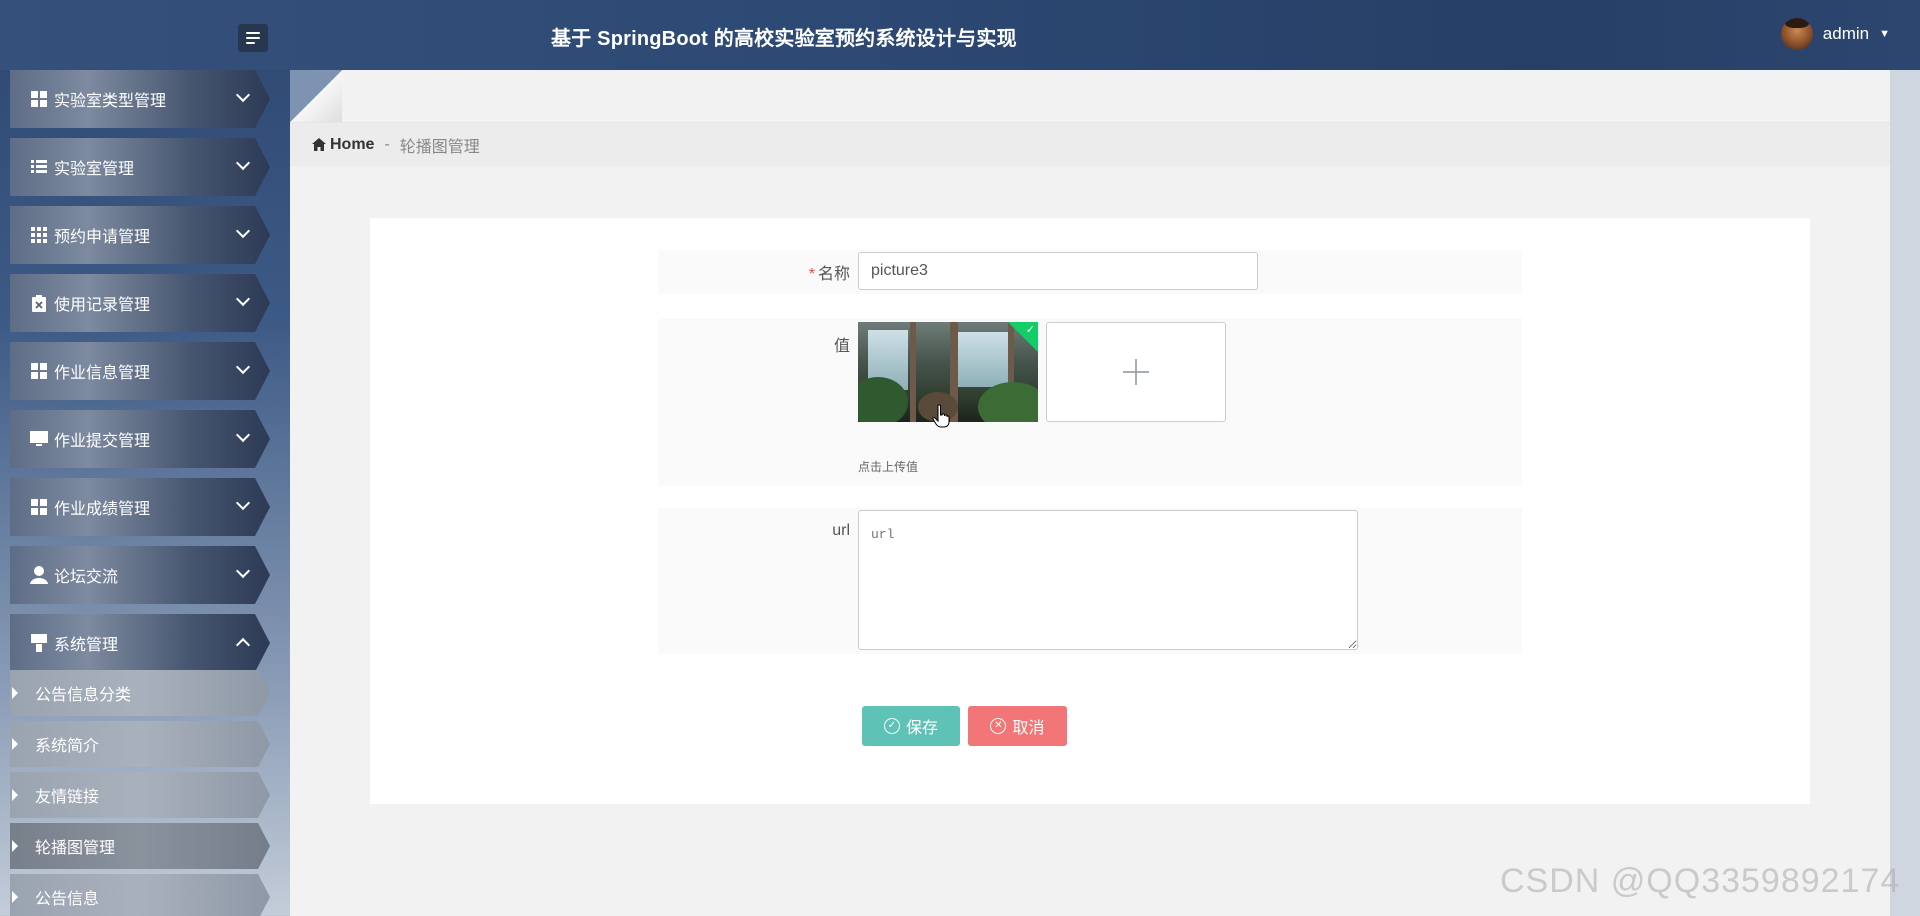  I want to click on url-label: url, so click(841, 530).